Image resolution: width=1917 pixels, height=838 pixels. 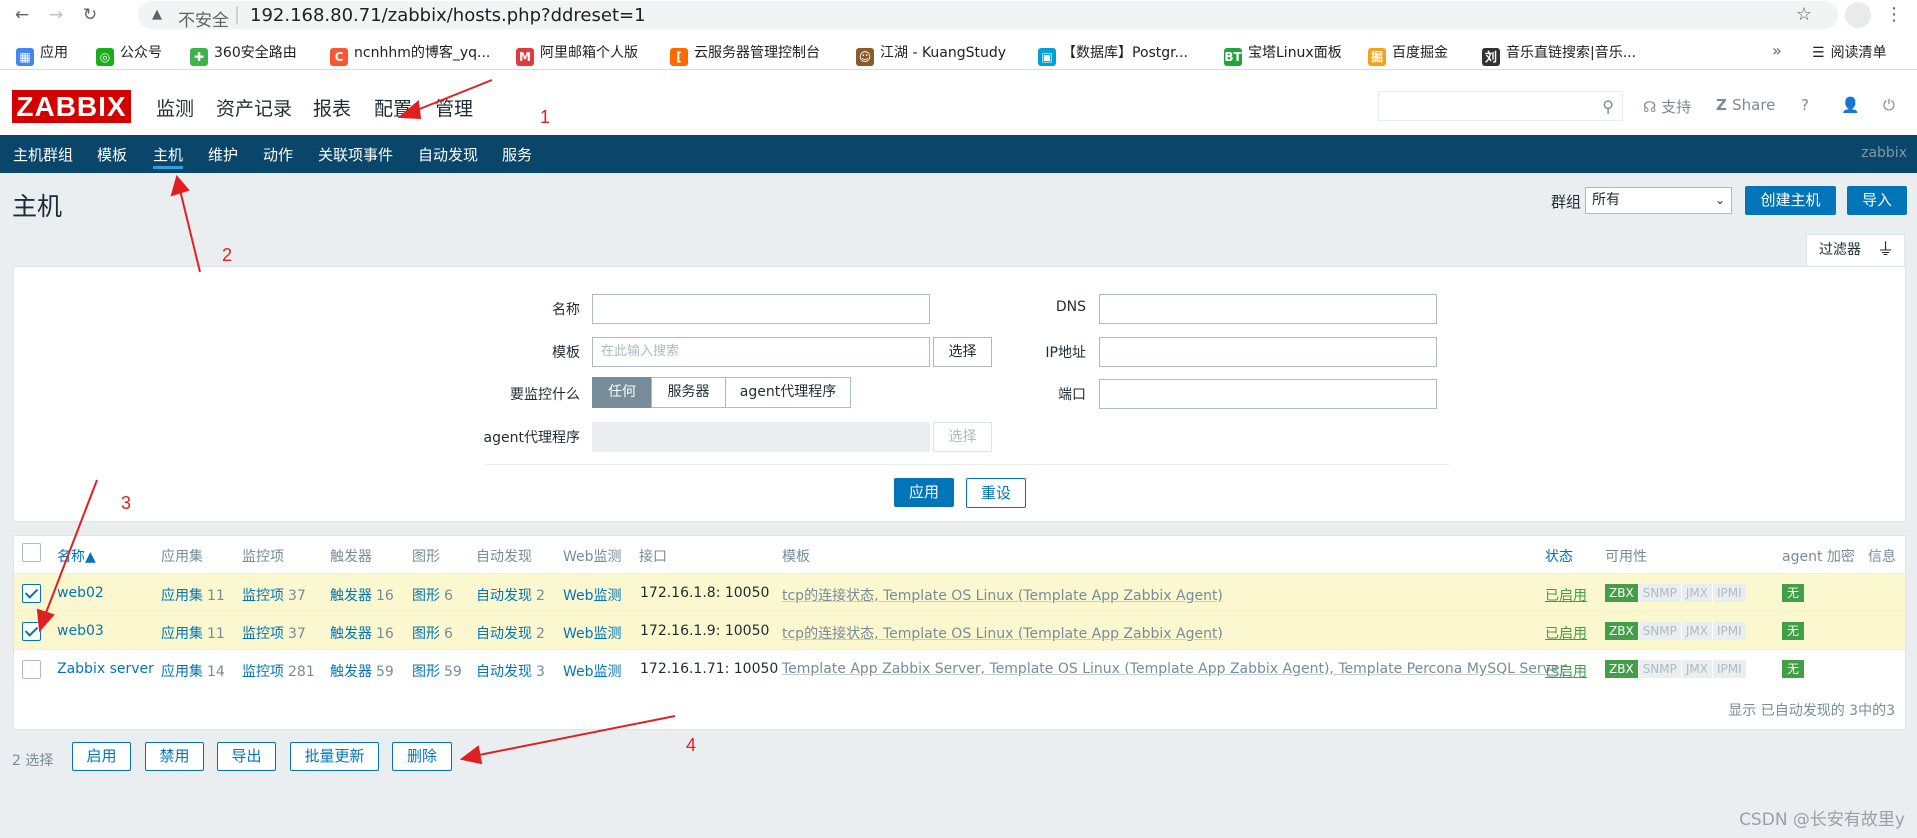 What do you see at coordinates (22, 15) in the screenshot?
I see `back-arrow-icon: ←` at bounding box center [22, 15].